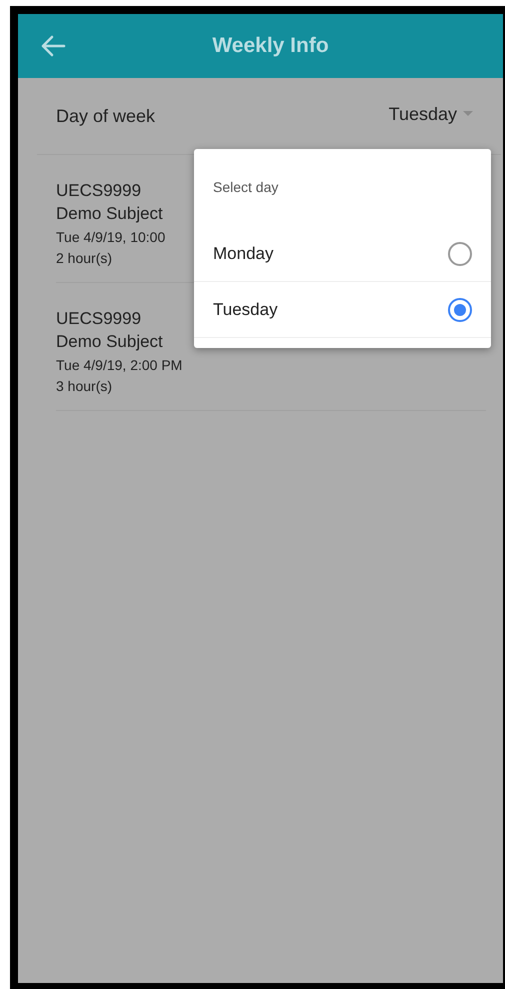 This screenshot has height=989, width=505. Describe the element at coordinates (84, 258) in the screenshot. I see `class-duration: 2 hour(s)` at that location.